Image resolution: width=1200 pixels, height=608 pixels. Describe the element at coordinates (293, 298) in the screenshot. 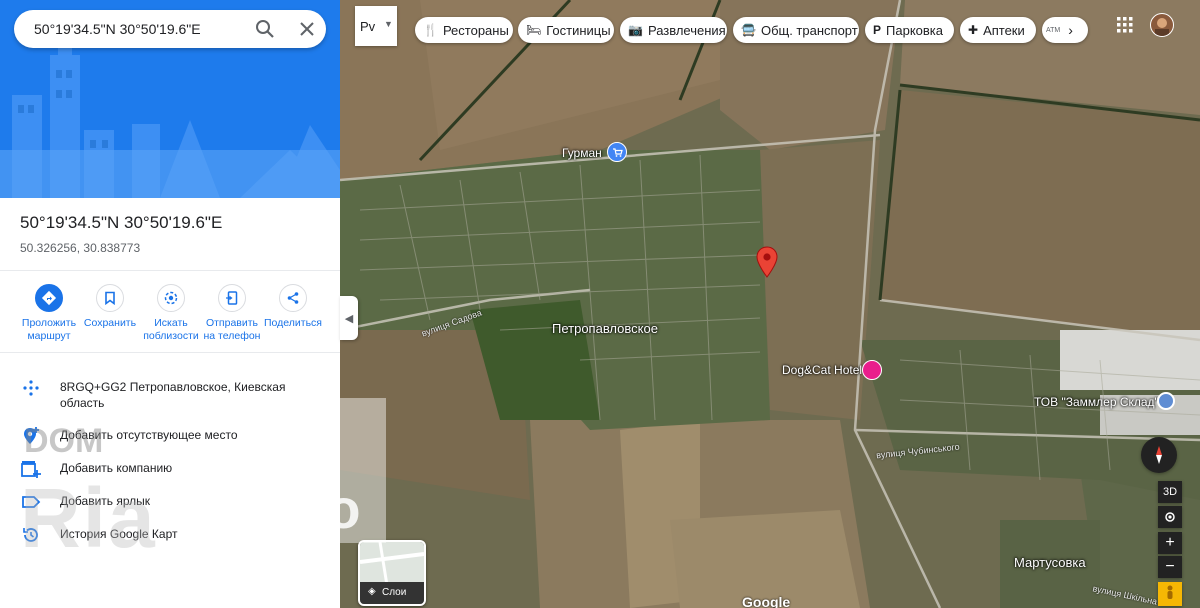

I see `share-icon` at that location.